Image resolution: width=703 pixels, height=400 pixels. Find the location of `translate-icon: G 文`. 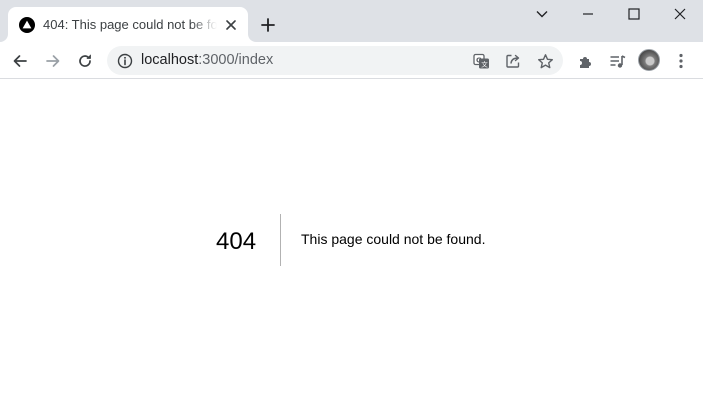

translate-icon: G 文 is located at coordinates (481, 61).